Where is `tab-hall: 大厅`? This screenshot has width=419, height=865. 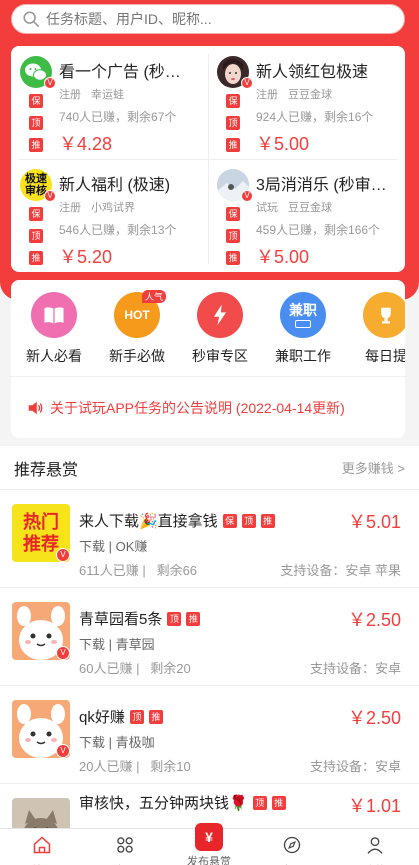
tab-hall: 大厅 is located at coordinates (125, 850).